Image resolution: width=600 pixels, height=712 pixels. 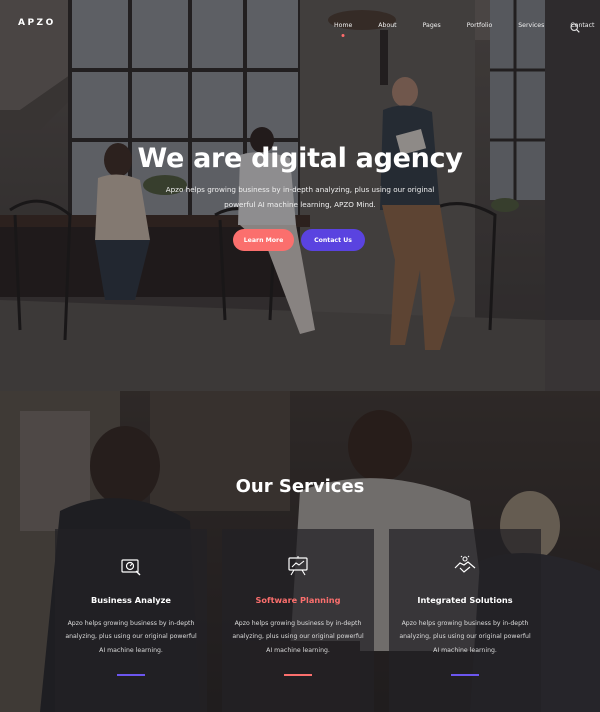 What do you see at coordinates (131, 600) in the screenshot?
I see `card-title: Business Analyze` at bounding box center [131, 600].